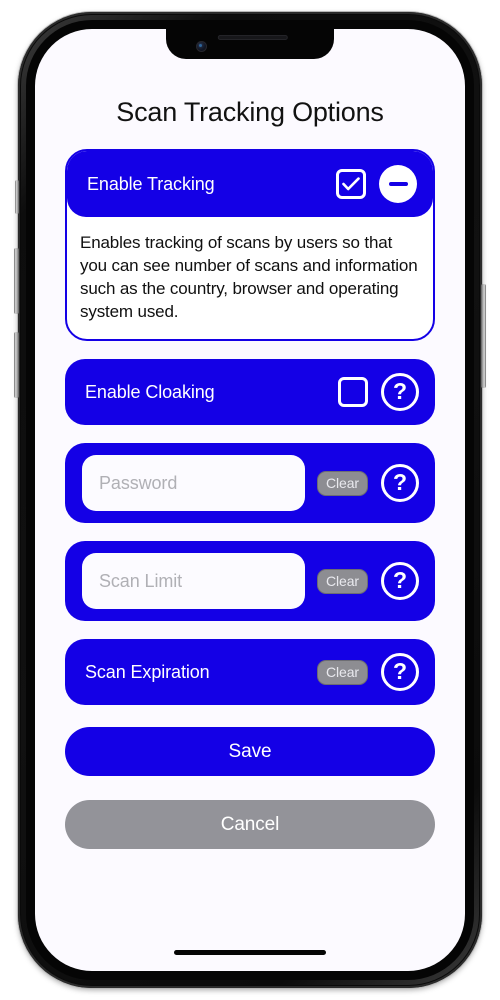 The image size is (500, 1000). I want to click on enable-tracking-row: Enable Tracking, so click(250, 184).